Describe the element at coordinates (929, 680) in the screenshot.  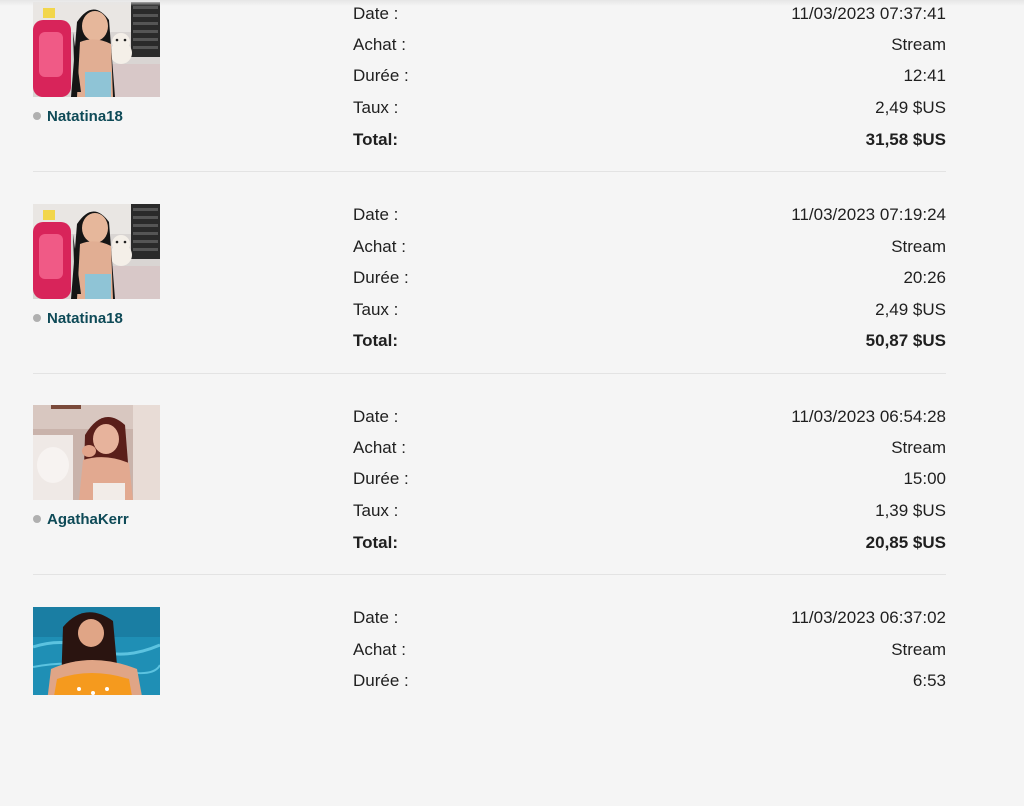
I see `duration-value: 6:53` at that location.